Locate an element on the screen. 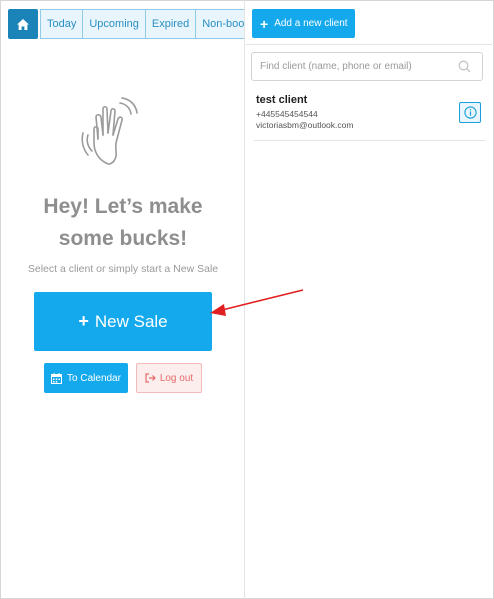 This screenshot has height=599, width=494. client-phone: +445545454544 is located at coordinates (287, 114).